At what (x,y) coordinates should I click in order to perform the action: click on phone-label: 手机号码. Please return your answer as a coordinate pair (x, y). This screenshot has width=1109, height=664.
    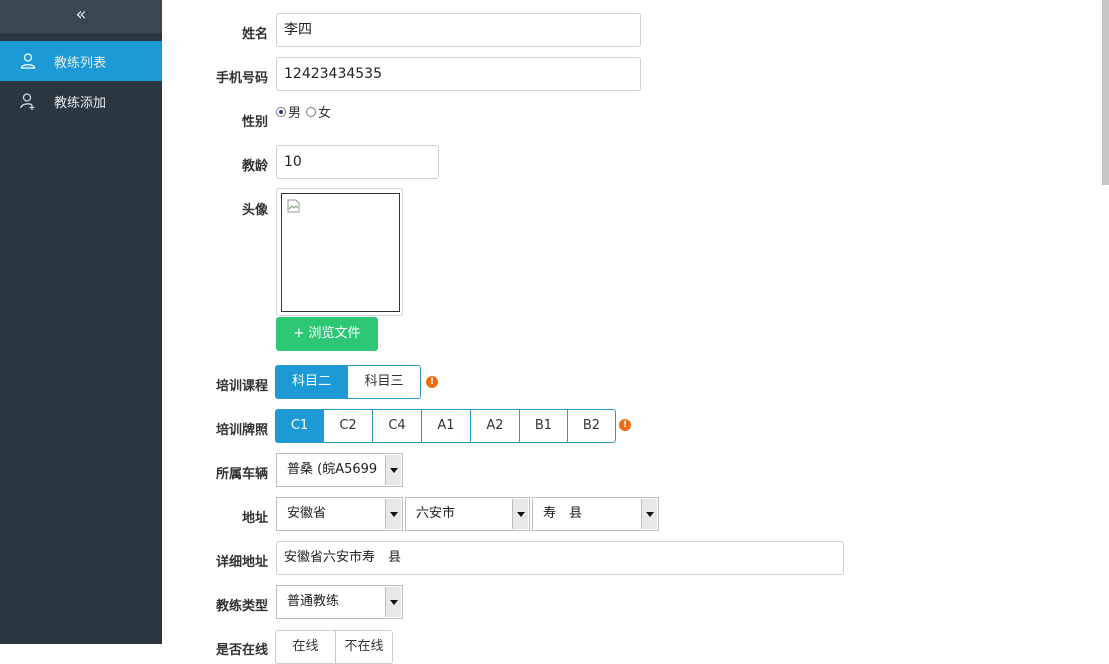
    Looking at the image, I should click on (241, 78).